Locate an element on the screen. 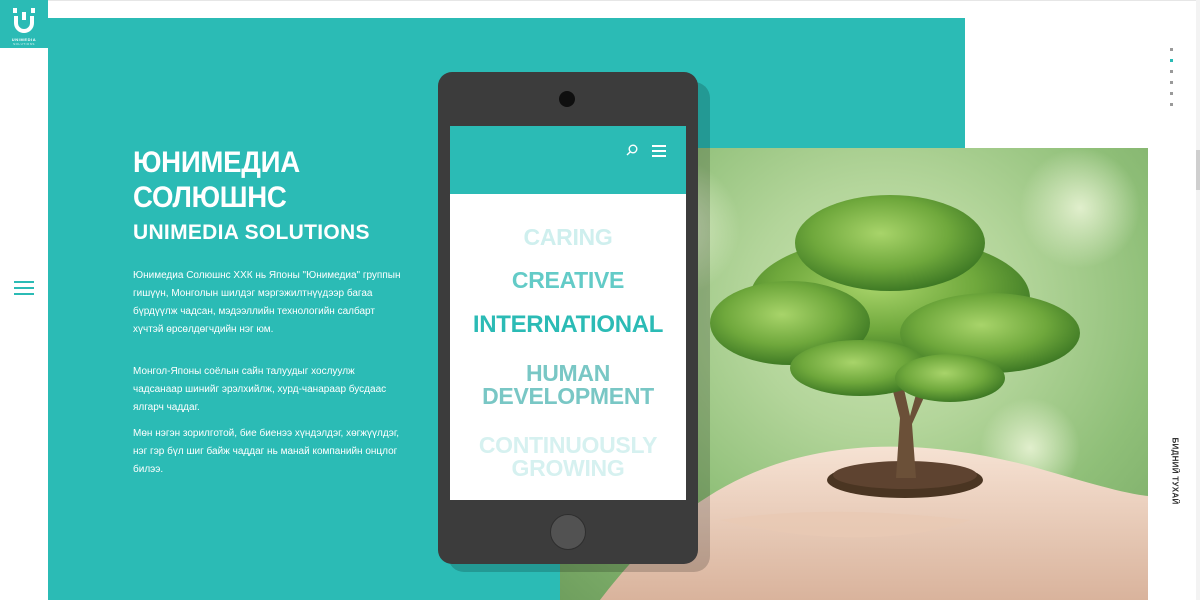 The height and width of the screenshot is (600, 1200). value-word-international: INTERNATIONAL is located at coordinates (568, 324).